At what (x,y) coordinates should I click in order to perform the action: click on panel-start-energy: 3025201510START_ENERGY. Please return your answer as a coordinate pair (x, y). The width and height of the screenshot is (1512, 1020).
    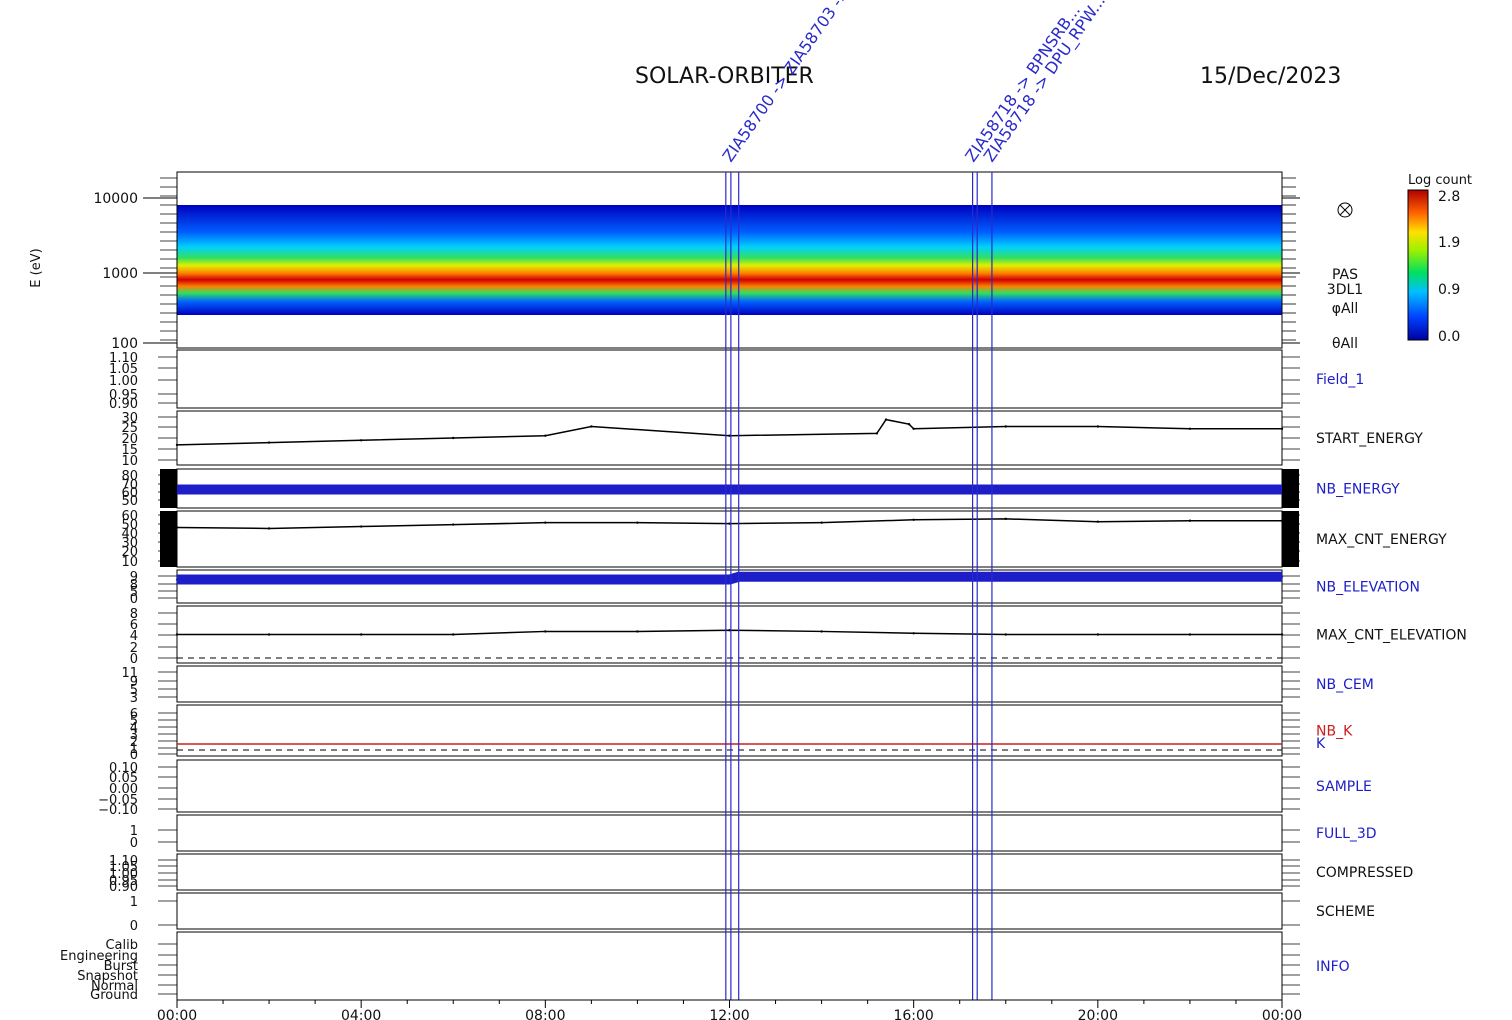
    Looking at the image, I should click on (772, 439).